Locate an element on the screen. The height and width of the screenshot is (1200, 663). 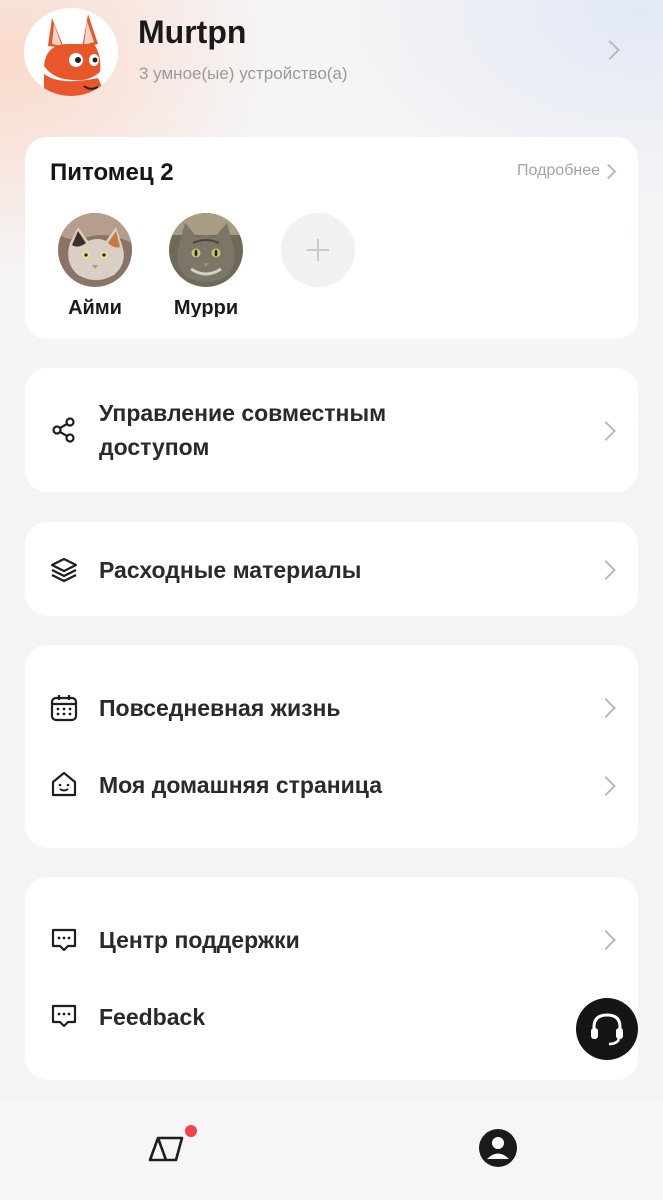
devices-icon is located at coordinates (166, 1149).